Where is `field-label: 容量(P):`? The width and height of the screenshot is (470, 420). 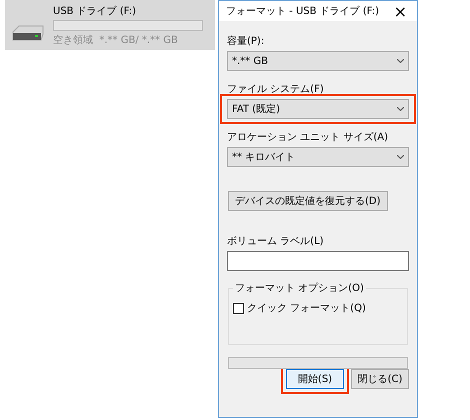 field-label: 容量(P): is located at coordinates (246, 41).